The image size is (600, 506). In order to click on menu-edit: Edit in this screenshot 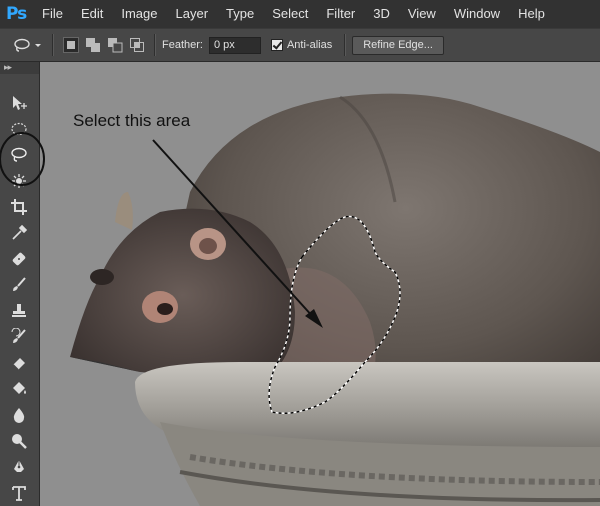, I will do `click(92, 14)`.